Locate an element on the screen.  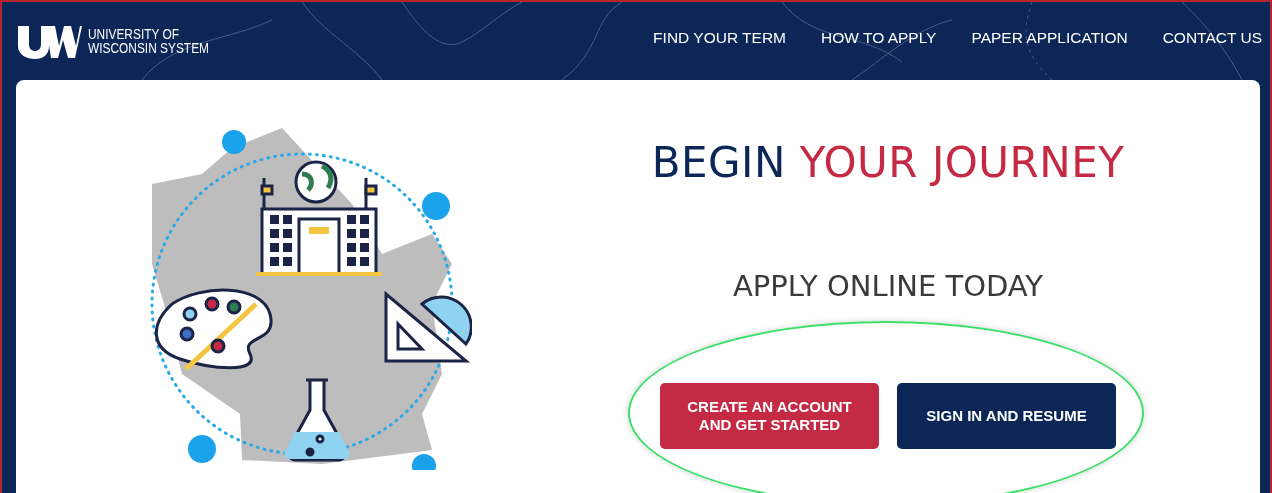
nav-link: CONTACT US is located at coordinates (1212, 38).